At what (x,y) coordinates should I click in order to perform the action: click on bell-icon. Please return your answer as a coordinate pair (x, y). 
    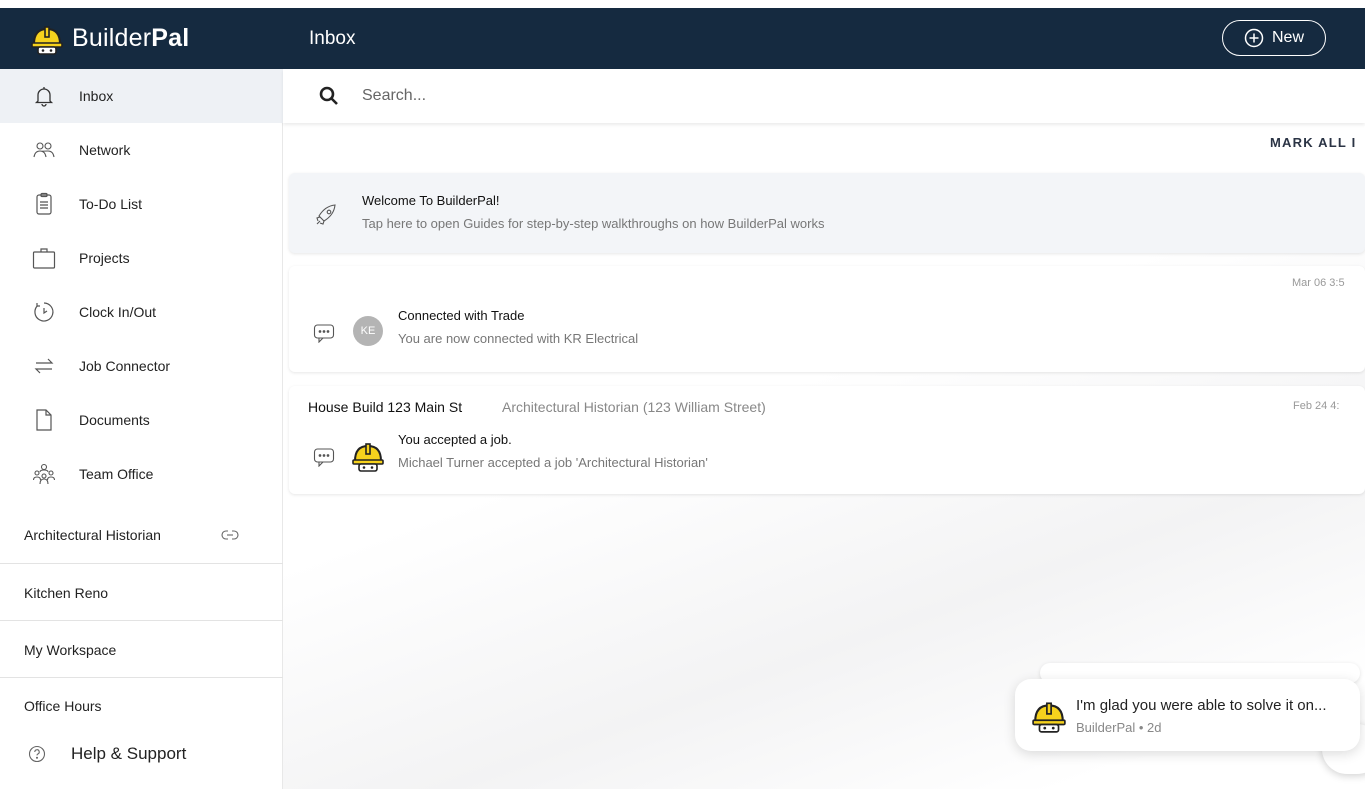
    Looking at the image, I should click on (44, 97).